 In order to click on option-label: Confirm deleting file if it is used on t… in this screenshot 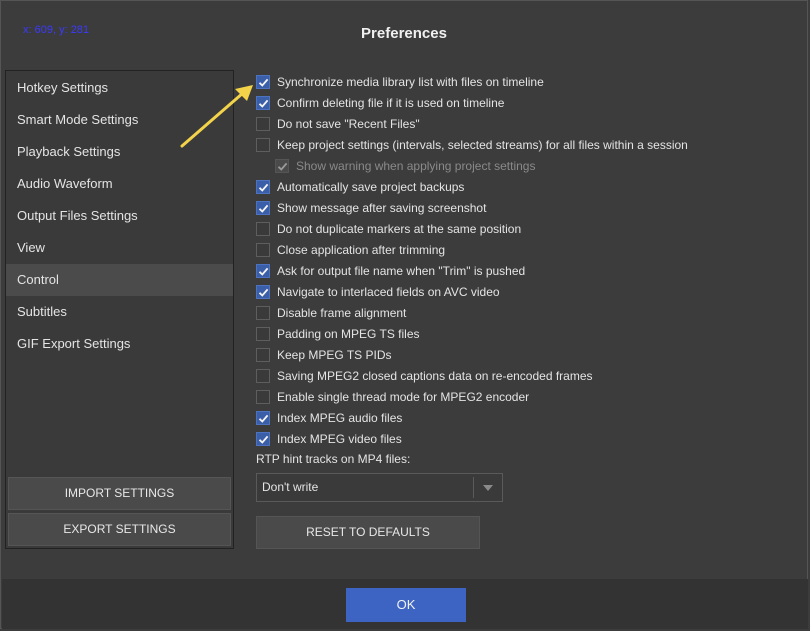, I will do `click(391, 103)`.